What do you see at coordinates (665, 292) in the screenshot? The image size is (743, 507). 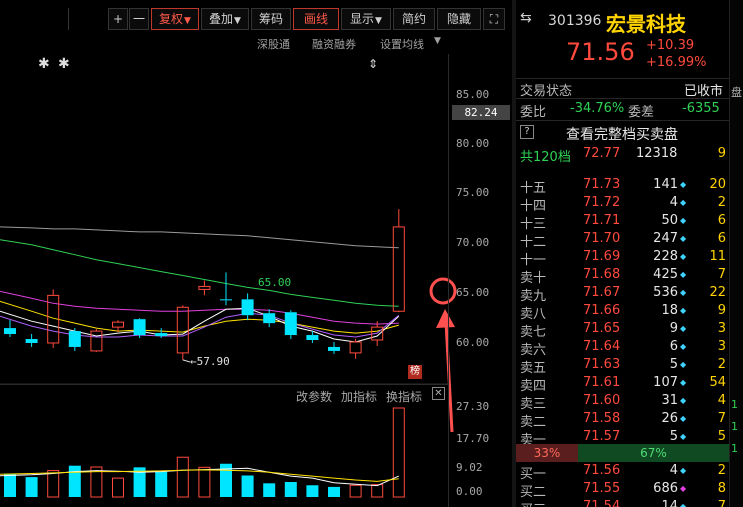 I see `order-volume: 536` at bounding box center [665, 292].